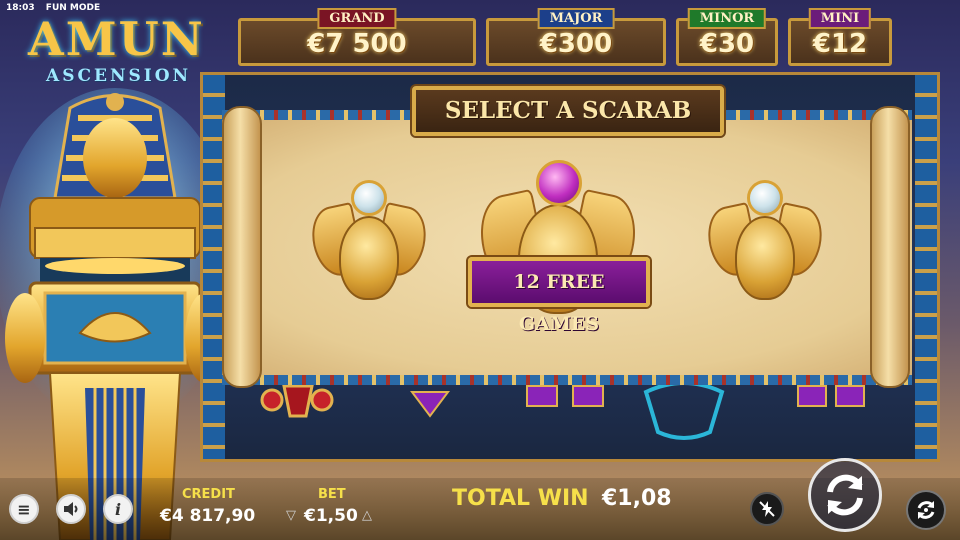 This screenshot has height=540, width=960. Describe the element at coordinates (684, 411) in the screenshot. I see `reel-symbol-scarab-outline` at that location.